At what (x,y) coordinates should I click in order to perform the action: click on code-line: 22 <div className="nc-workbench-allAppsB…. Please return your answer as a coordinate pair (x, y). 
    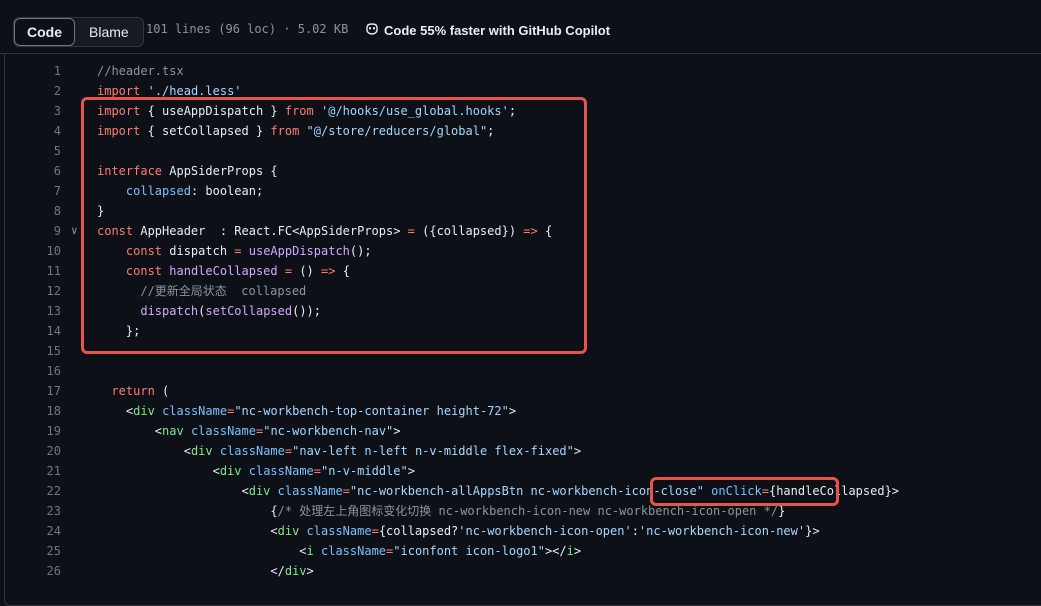
    Looking at the image, I should click on (520, 491).